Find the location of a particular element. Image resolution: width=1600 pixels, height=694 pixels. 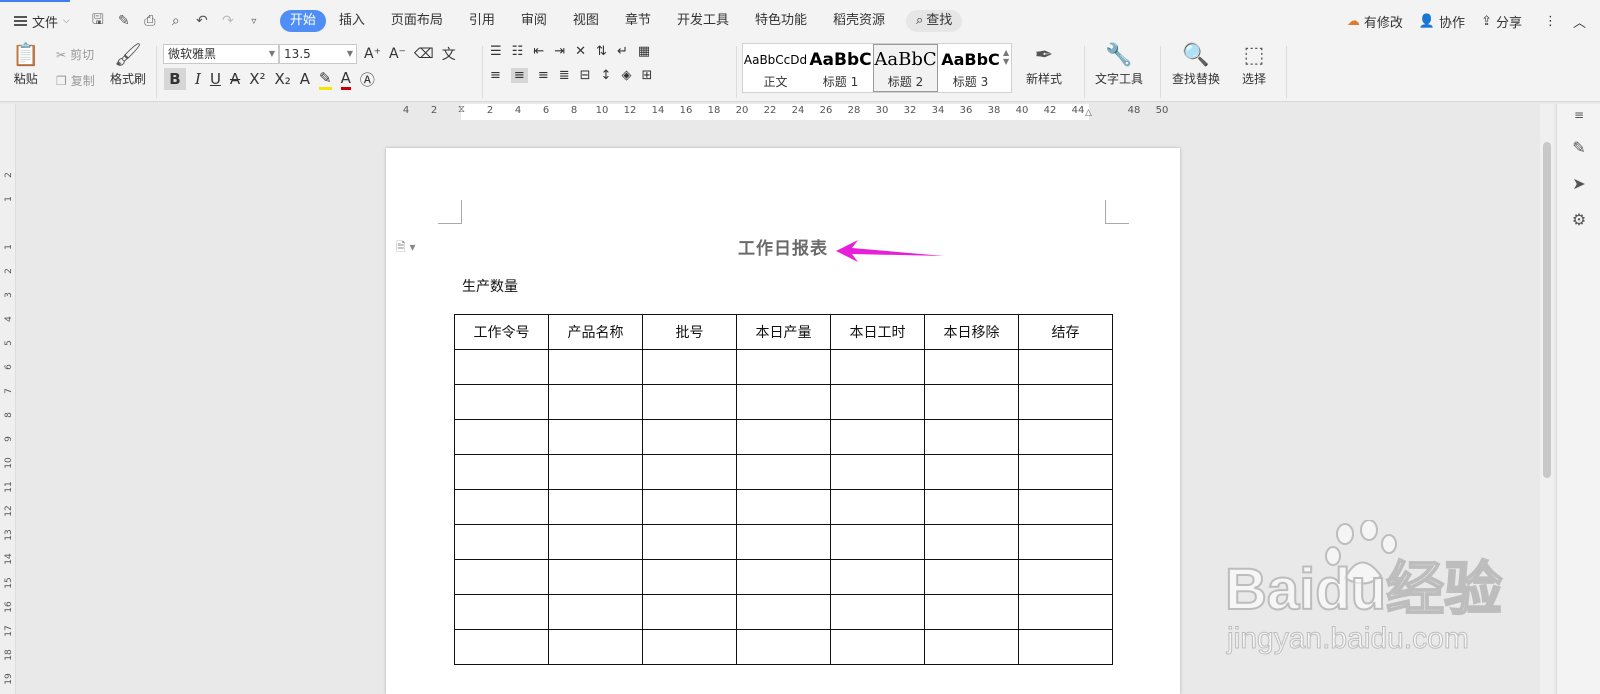

subscript-icon: X₂ is located at coordinates (282, 79).